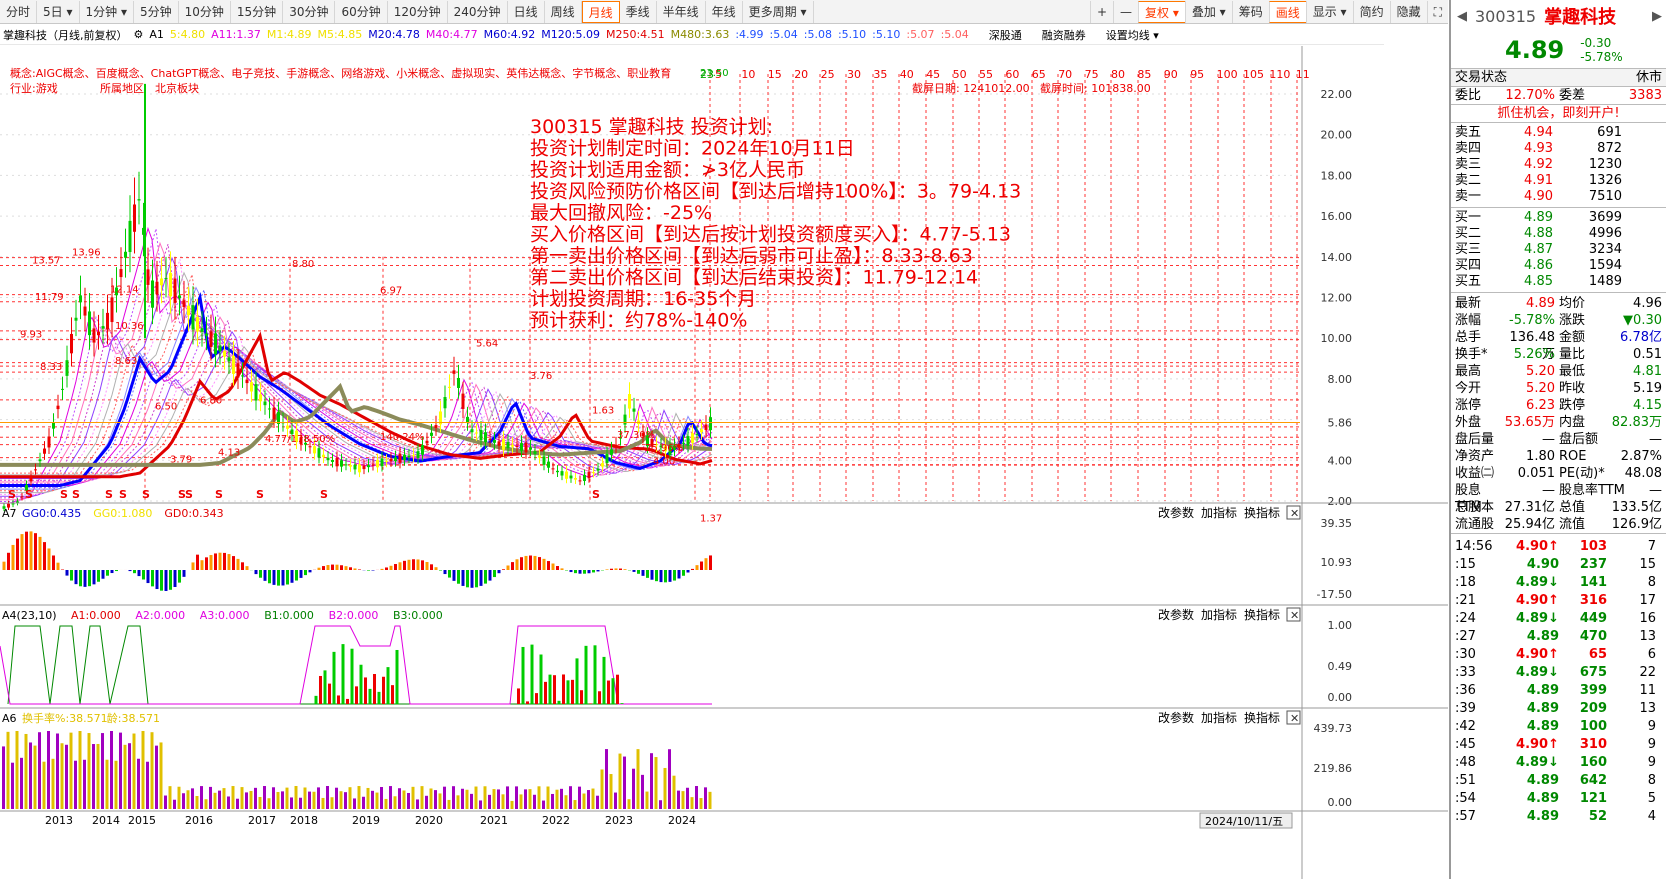 The height and width of the screenshot is (882, 1666). What do you see at coordinates (177, 88) in the screenshot?
I see `region-value: 北京板块` at bounding box center [177, 88].